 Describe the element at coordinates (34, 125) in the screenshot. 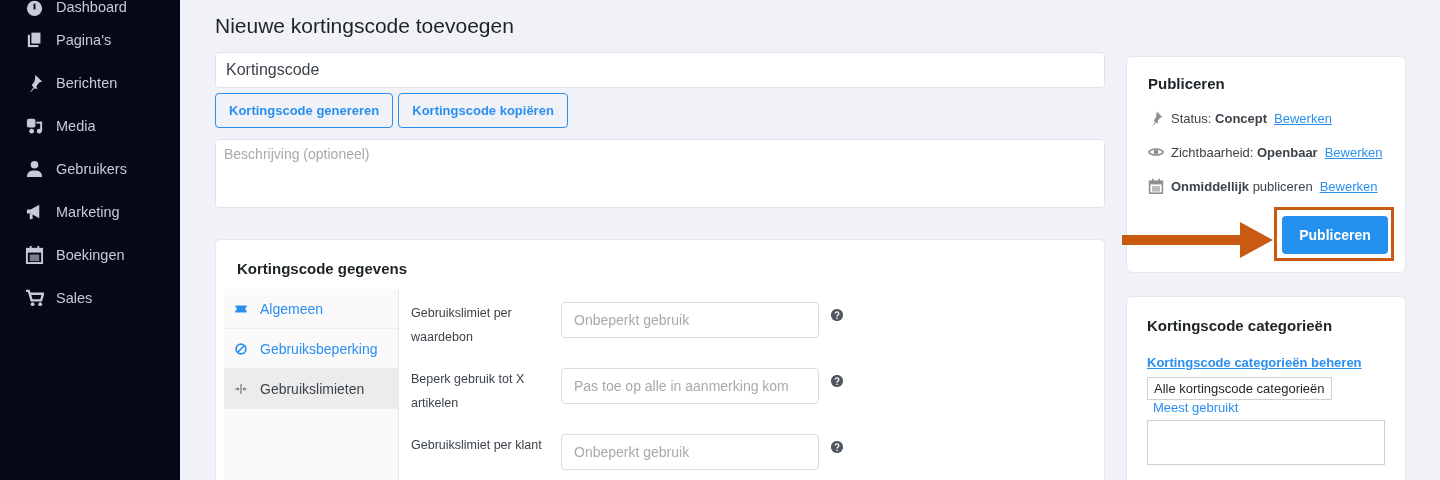

I see `media-icon` at that location.